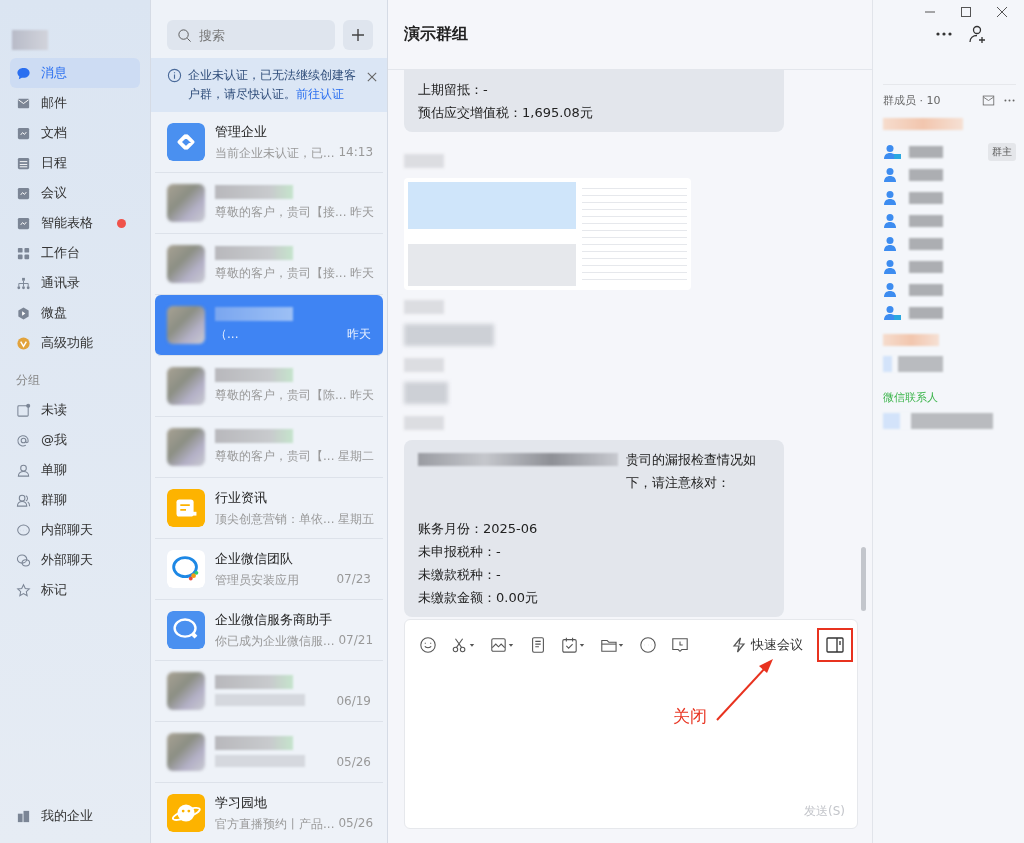 Image resolution: width=1024 pixels, height=843 pixels. Describe the element at coordinates (269, 508) in the screenshot. I see `chat-item: 行业资讯 顶尖创意营销：单依... 星期五` at that location.